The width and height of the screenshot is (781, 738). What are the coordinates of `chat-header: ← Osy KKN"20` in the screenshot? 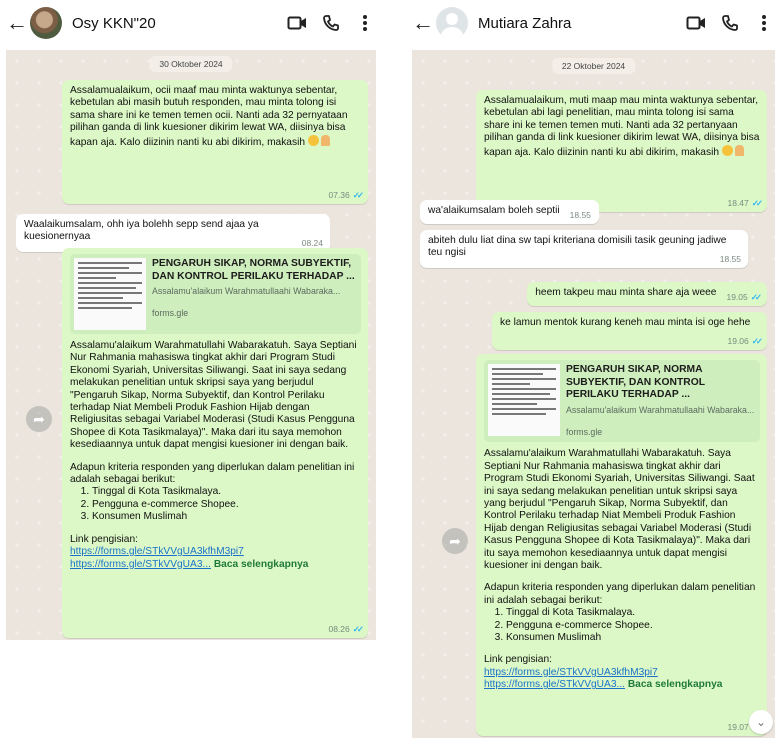 It's located at (191, 23).